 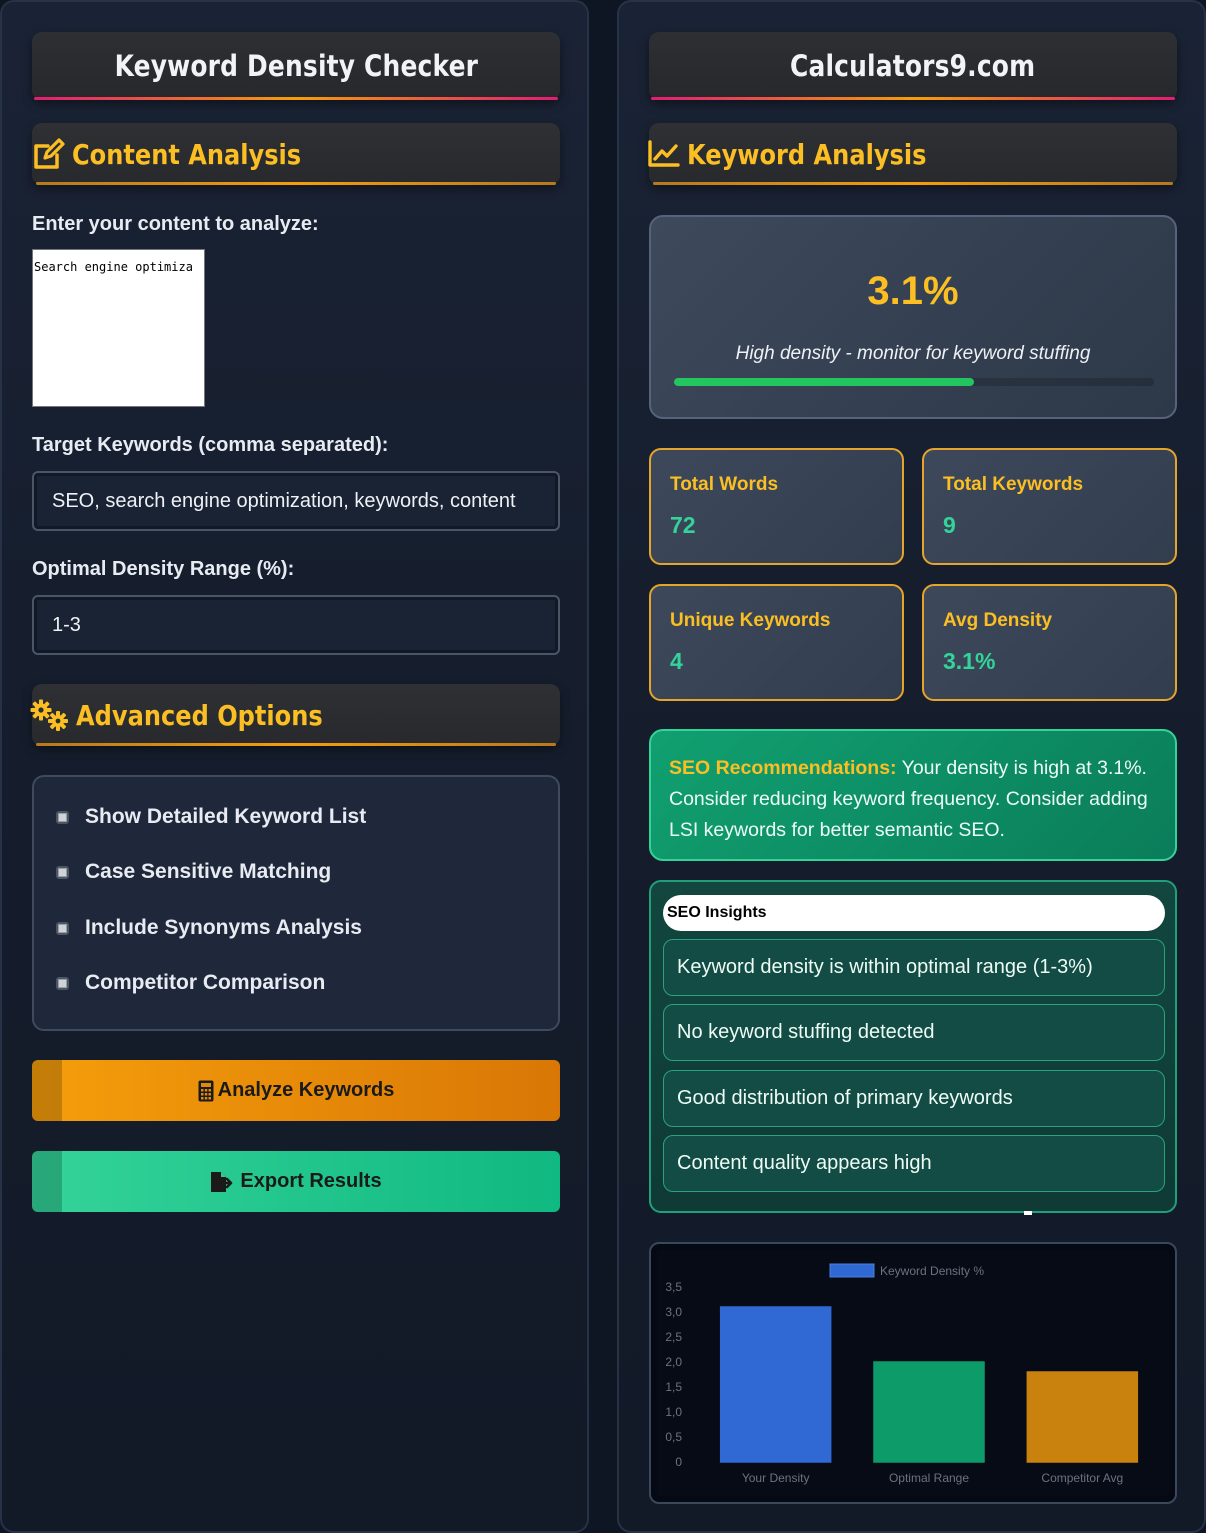 I want to click on y-tick-label: 0,5, so click(x=673, y=1437).